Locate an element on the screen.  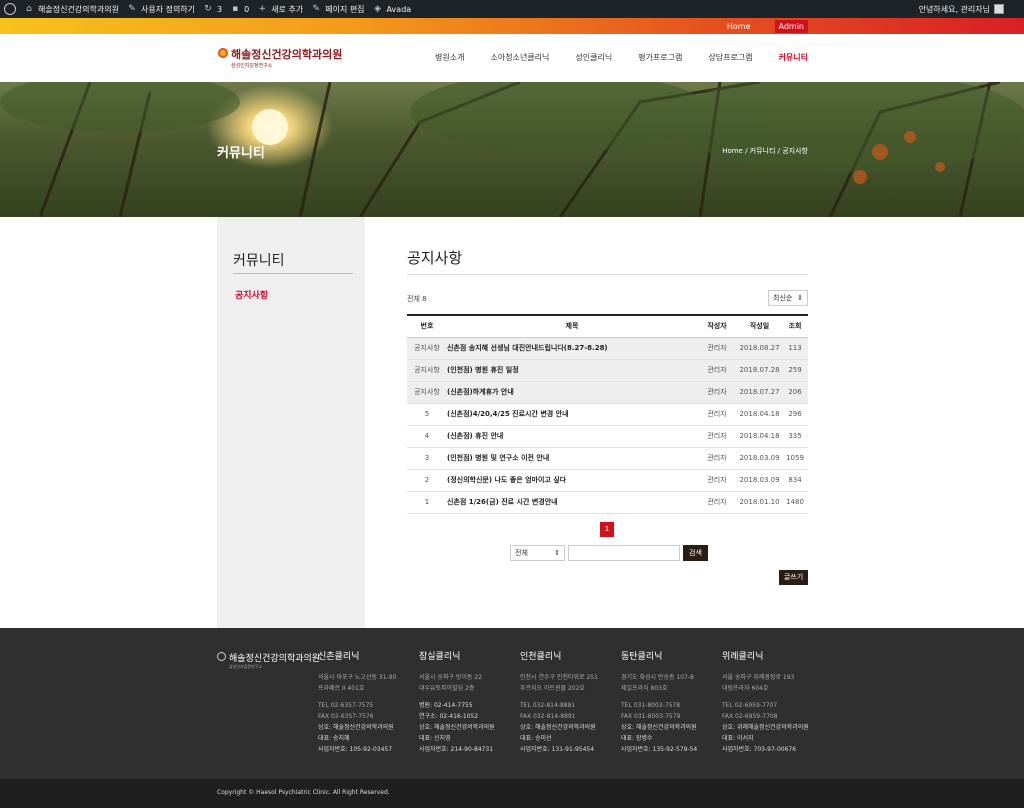
row-date: 2018.07.28 is located at coordinates (759, 370).